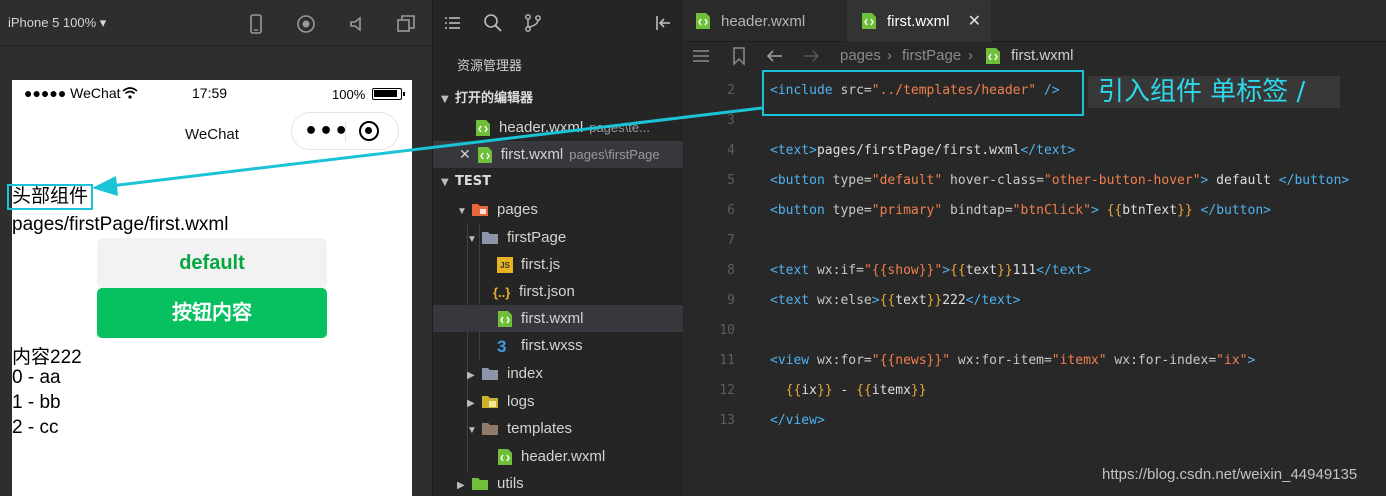  Describe the element at coordinates (790, 360) in the screenshot. I see `code-token: <view` at that location.